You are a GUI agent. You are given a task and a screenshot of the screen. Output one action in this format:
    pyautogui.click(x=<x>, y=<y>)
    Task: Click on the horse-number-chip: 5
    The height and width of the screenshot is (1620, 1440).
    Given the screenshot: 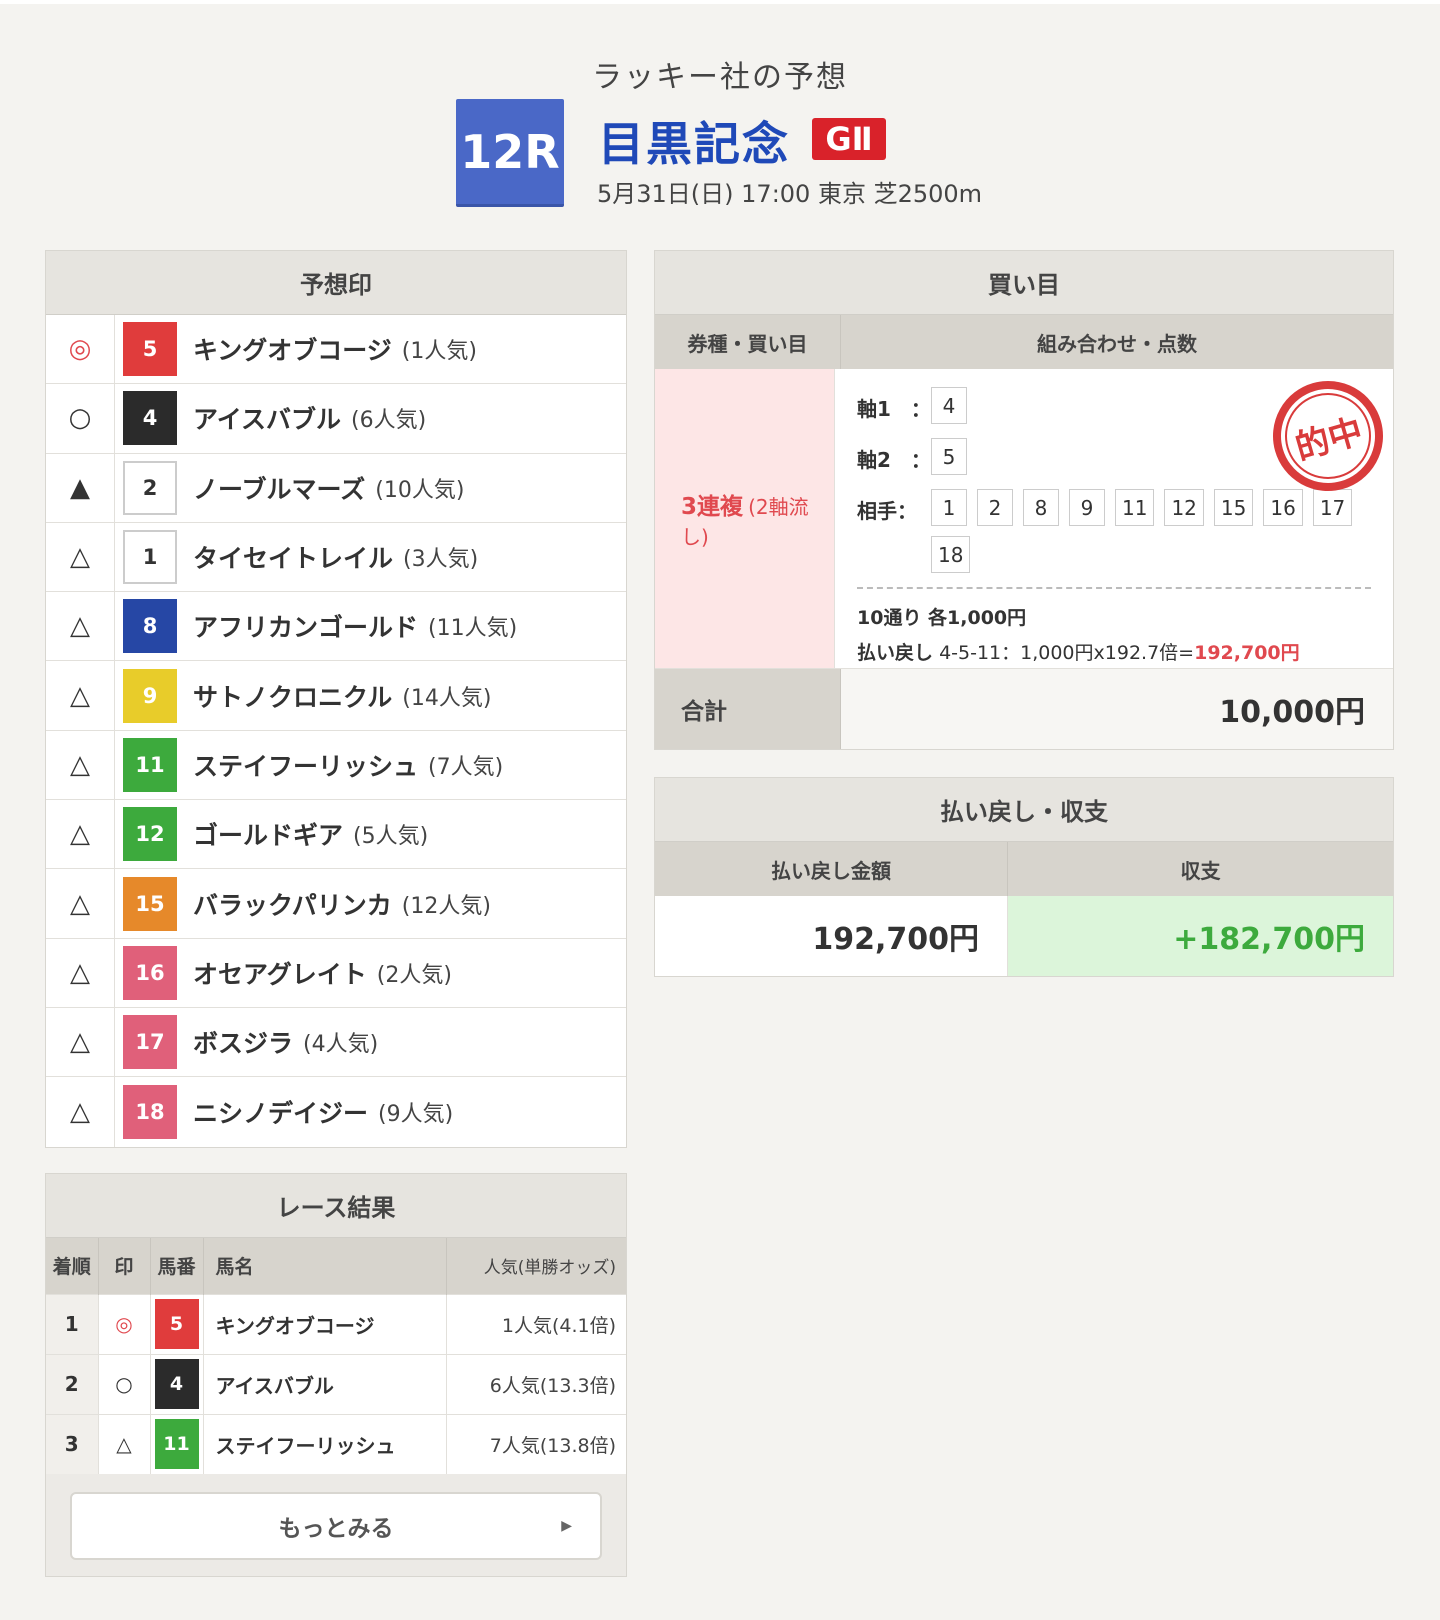 What is the action you would take?
    pyautogui.click(x=949, y=456)
    